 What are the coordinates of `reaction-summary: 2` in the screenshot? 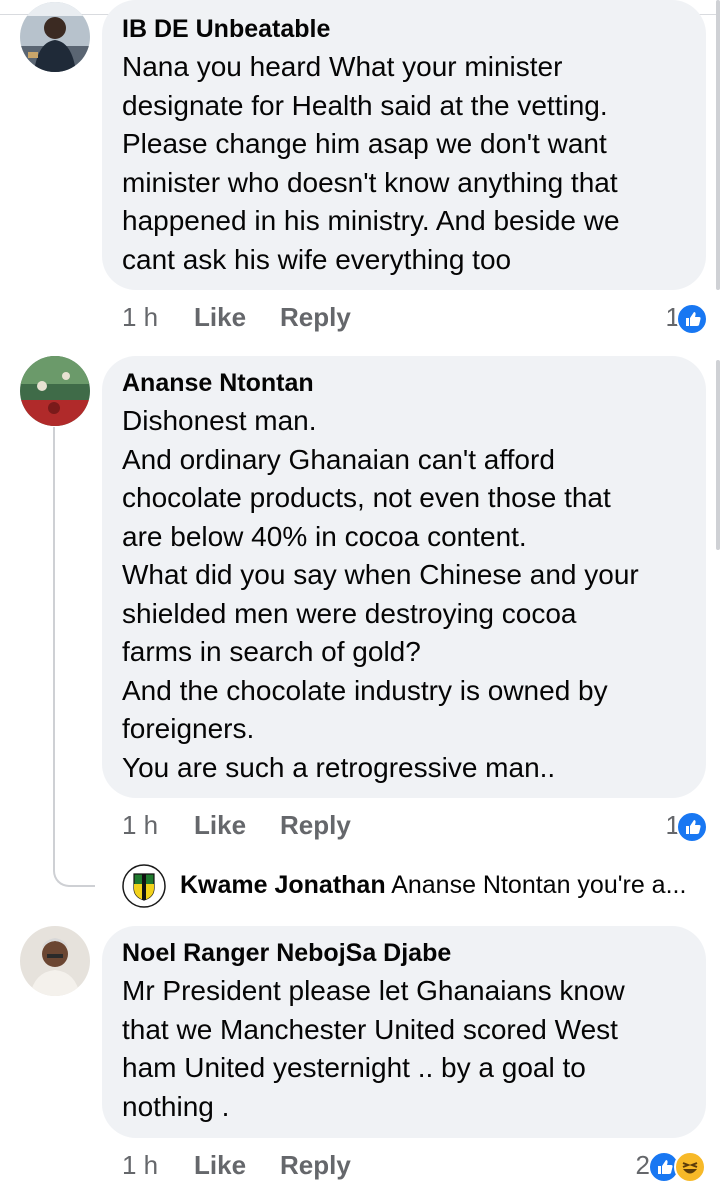 It's located at (655, 1165).